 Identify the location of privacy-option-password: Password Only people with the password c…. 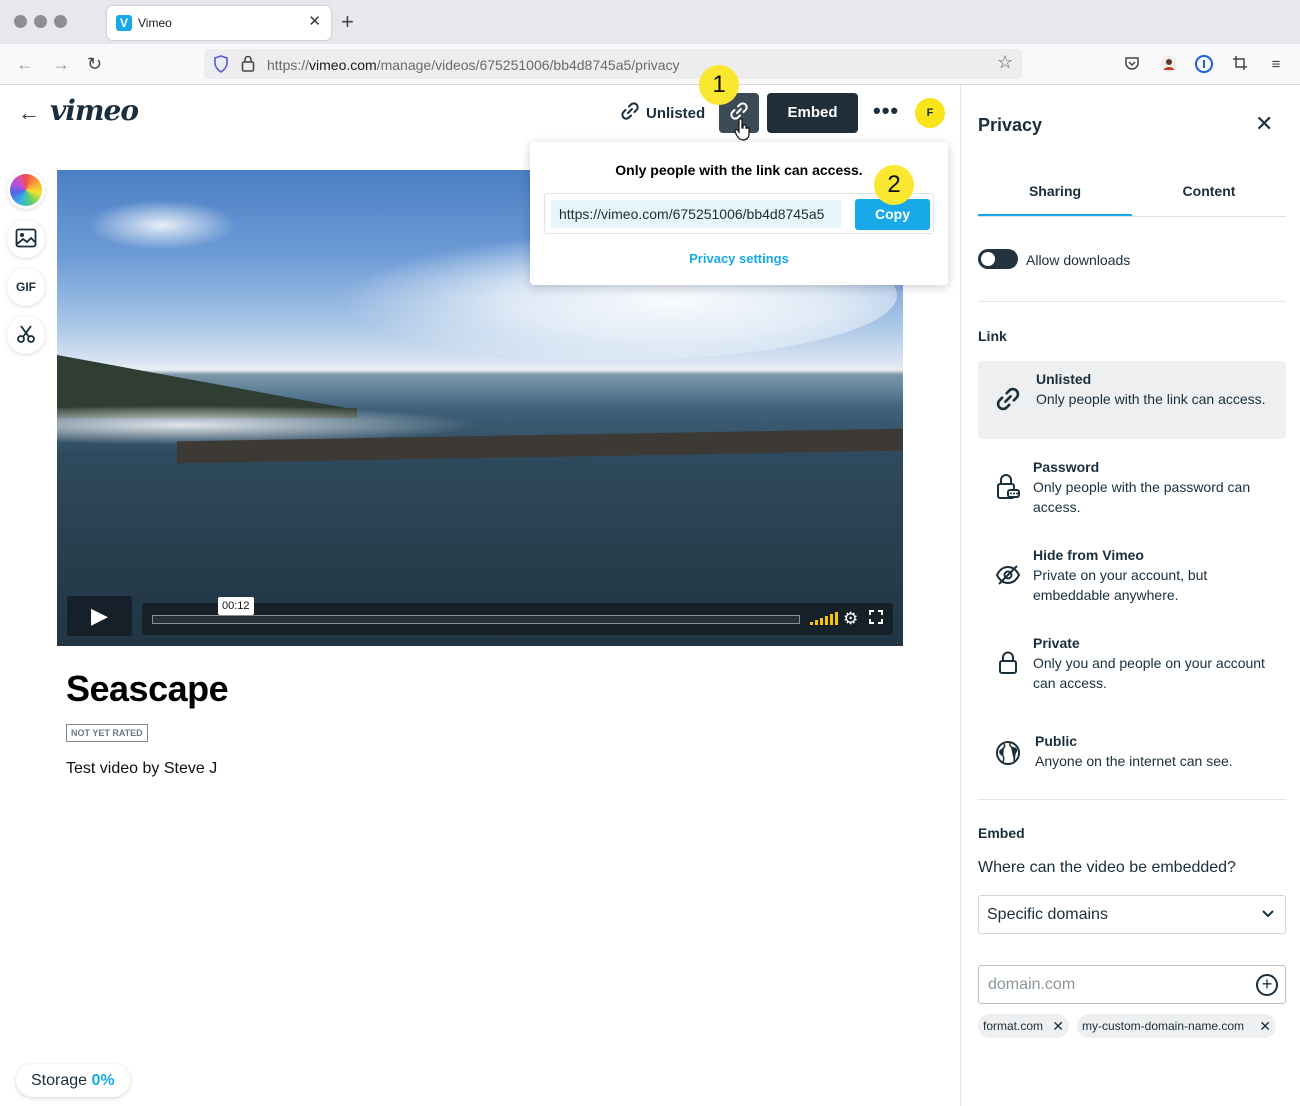
(1132, 488).